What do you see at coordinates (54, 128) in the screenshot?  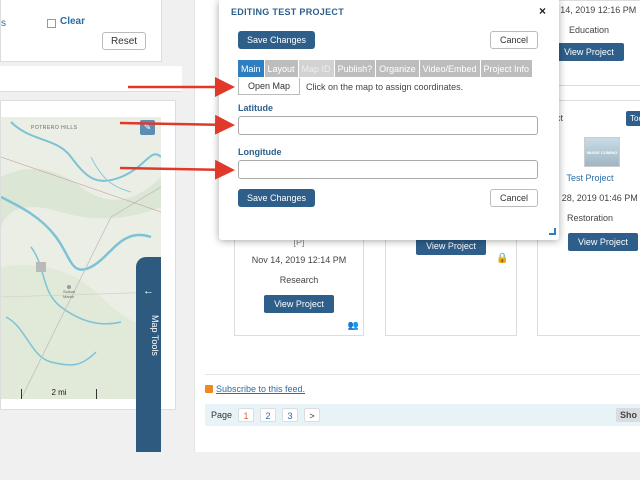 I see `map-place-label: POTRERO HILLS` at bounding box center [54, 128].